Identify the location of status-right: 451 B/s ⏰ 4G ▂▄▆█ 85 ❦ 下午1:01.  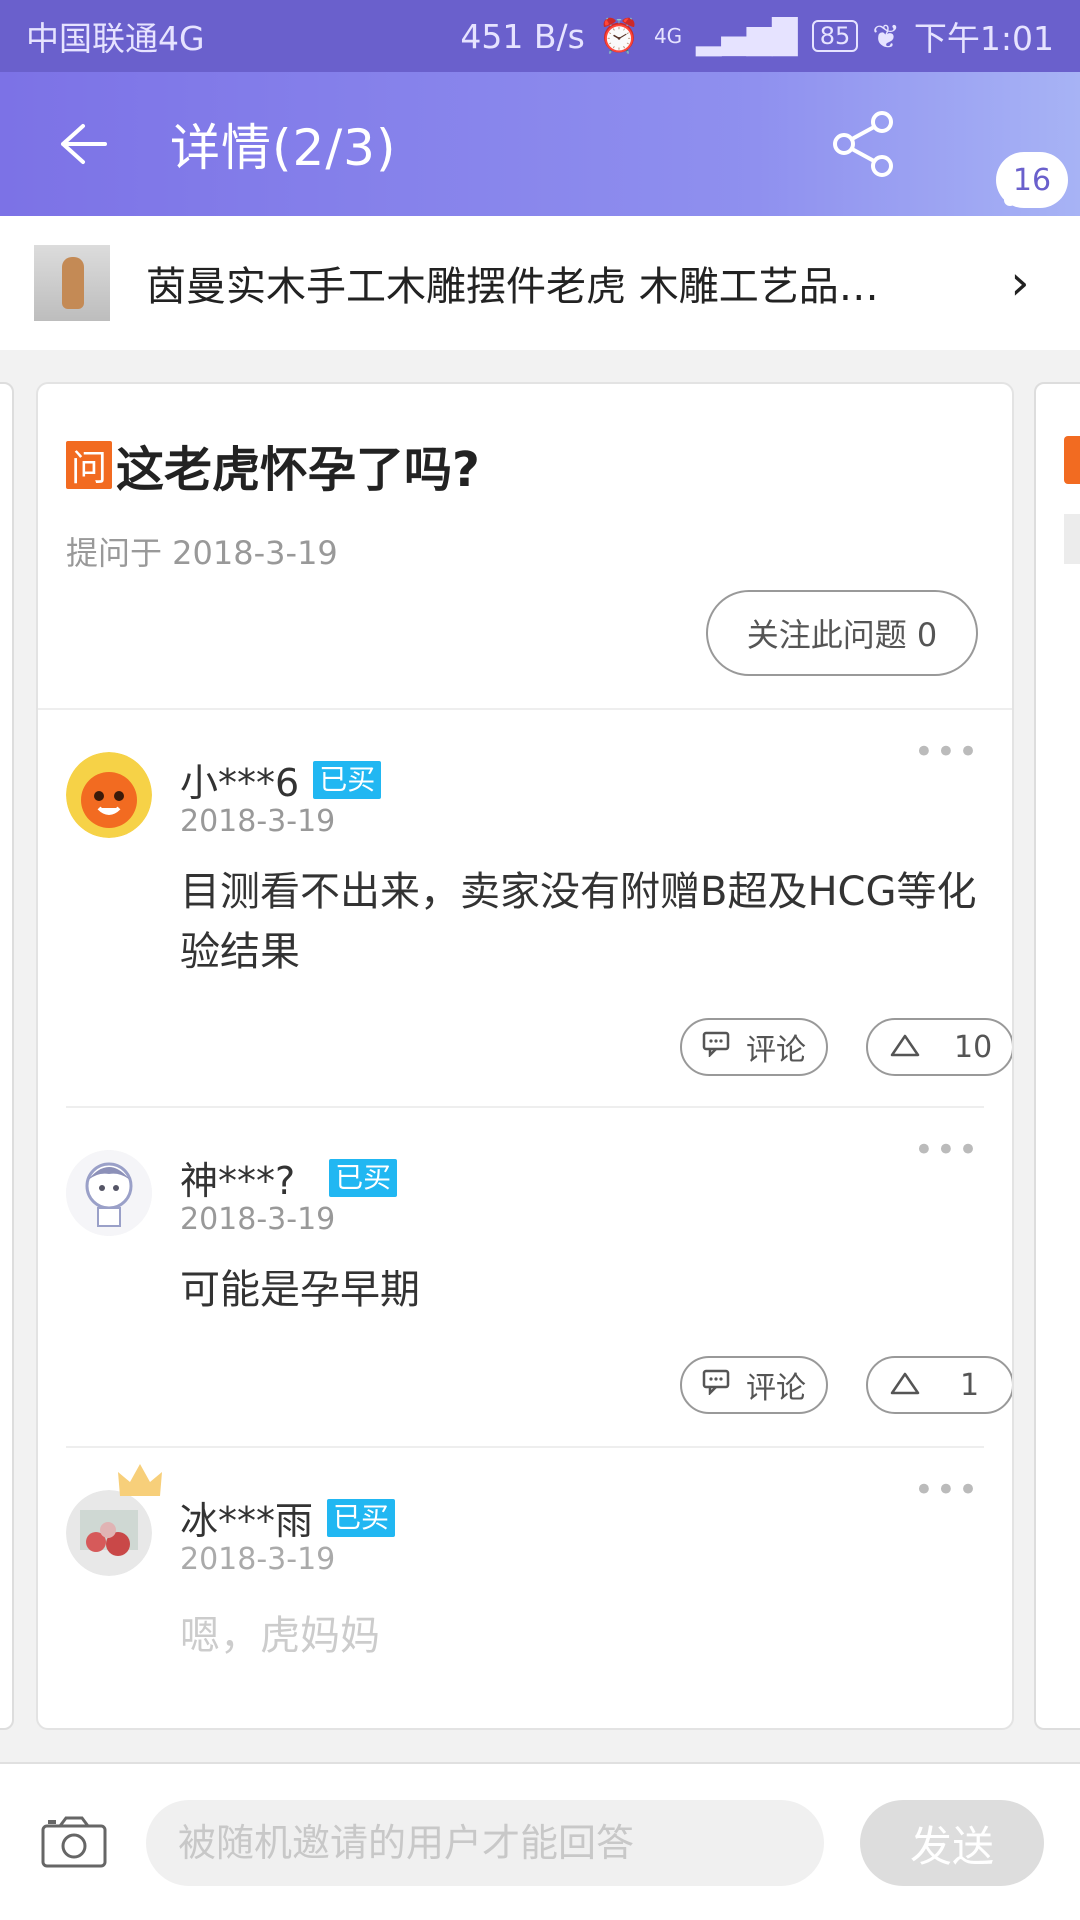
(757, 36).